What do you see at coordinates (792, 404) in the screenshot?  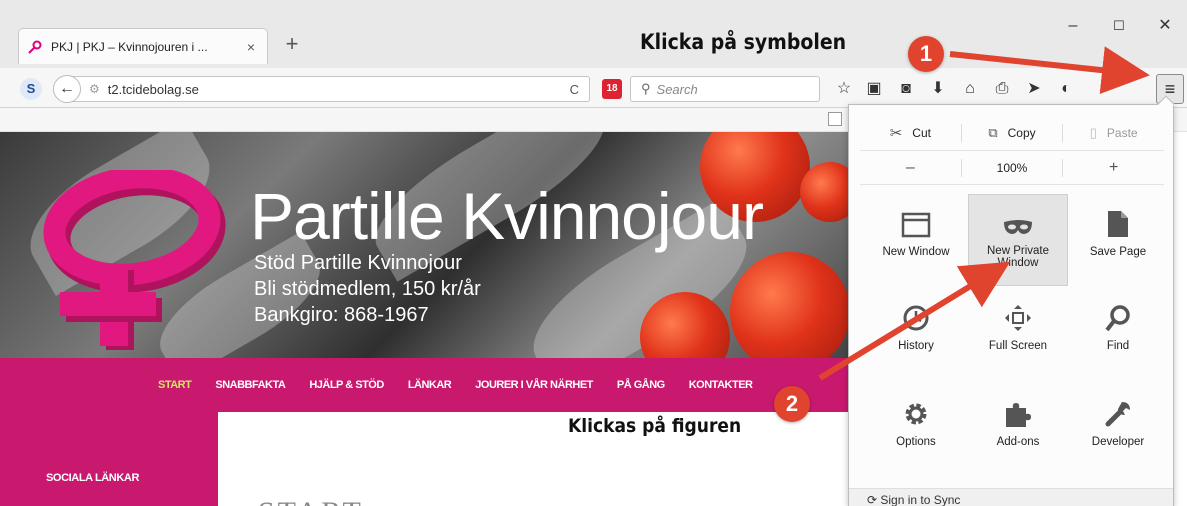 I see `annotation-badge-2: 2` at bounding box center [792, 404].